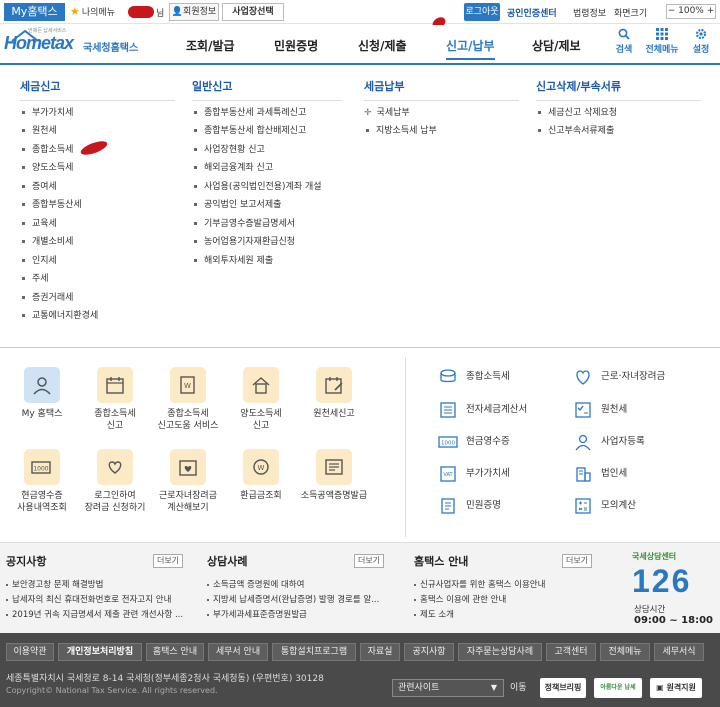 The width and height of the screenshot is (720, 707). I want to click on guide-item: 제도 소개, so click(434, 615).